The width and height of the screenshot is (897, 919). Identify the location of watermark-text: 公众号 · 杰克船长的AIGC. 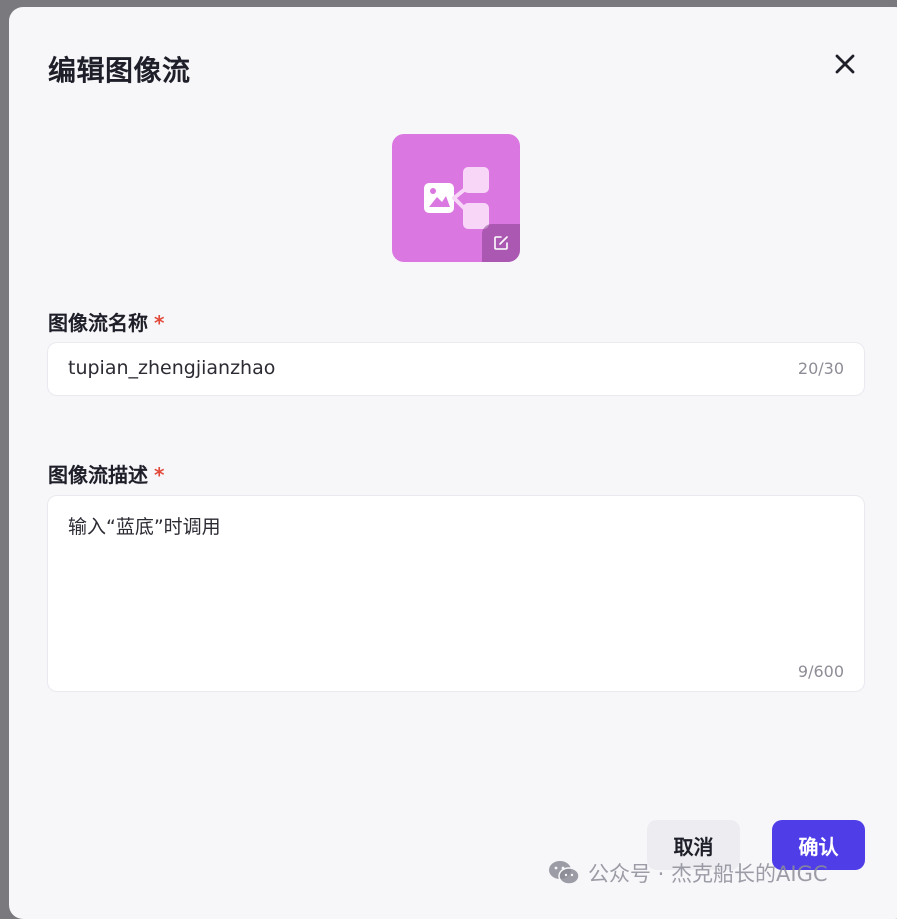
(708, 874).